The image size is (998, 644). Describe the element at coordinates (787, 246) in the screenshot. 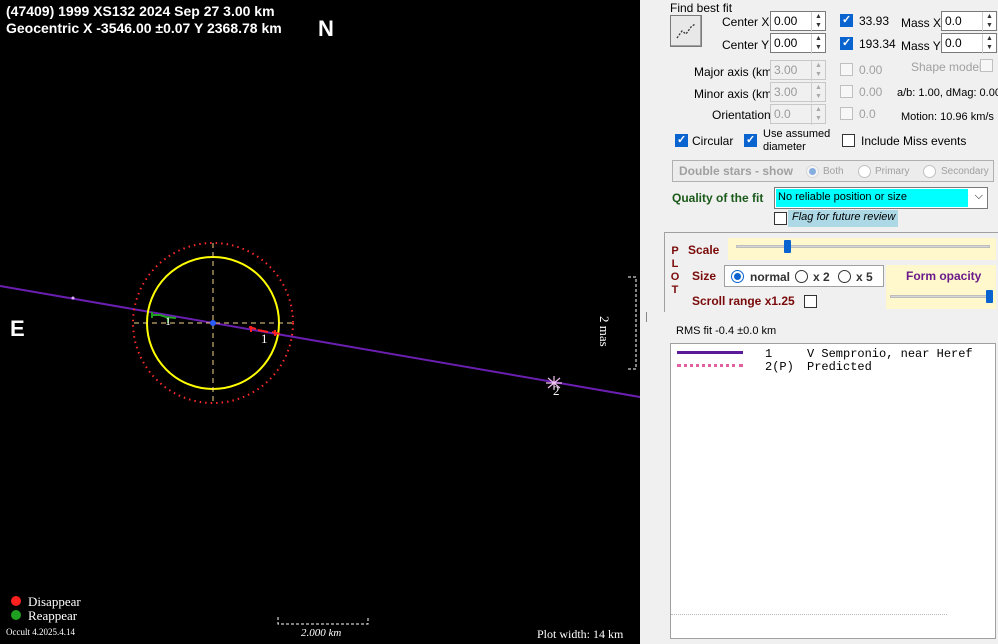

I see `scale-slider-thumb` at that location.